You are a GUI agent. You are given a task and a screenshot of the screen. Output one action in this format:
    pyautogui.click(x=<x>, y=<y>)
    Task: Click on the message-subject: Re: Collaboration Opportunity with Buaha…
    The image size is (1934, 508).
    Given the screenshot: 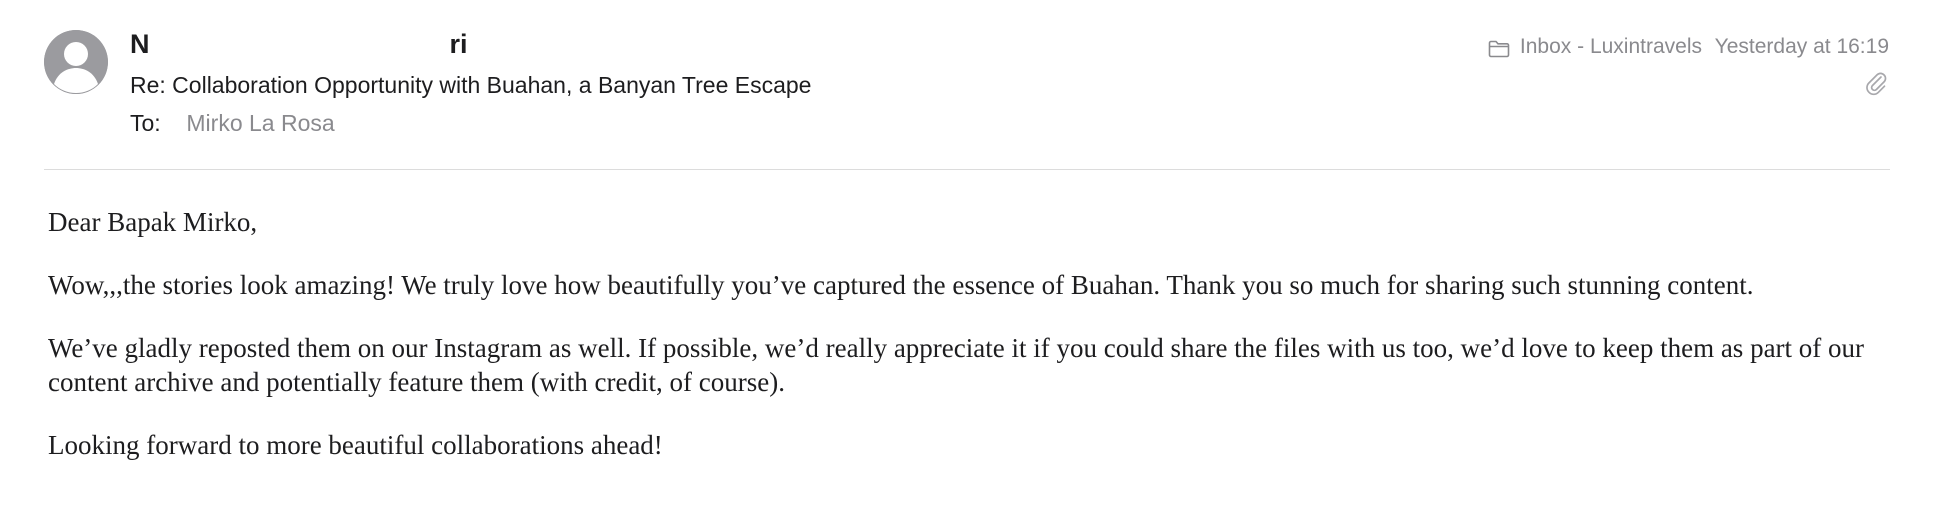 What is the action you would take?
    pyautogui.click(x=471, y=85)
    